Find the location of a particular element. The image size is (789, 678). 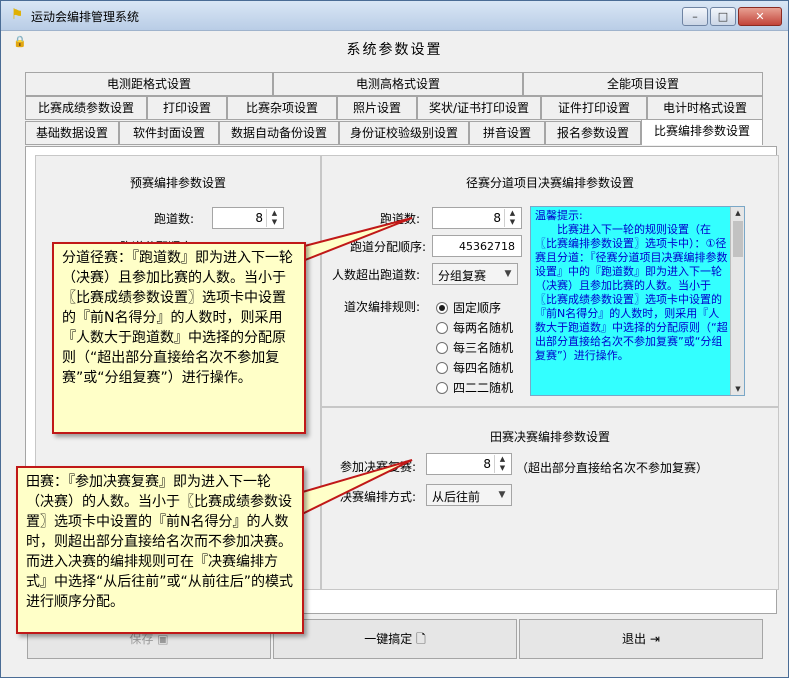

maximize-button: □ is located at coordinates (723, 16).